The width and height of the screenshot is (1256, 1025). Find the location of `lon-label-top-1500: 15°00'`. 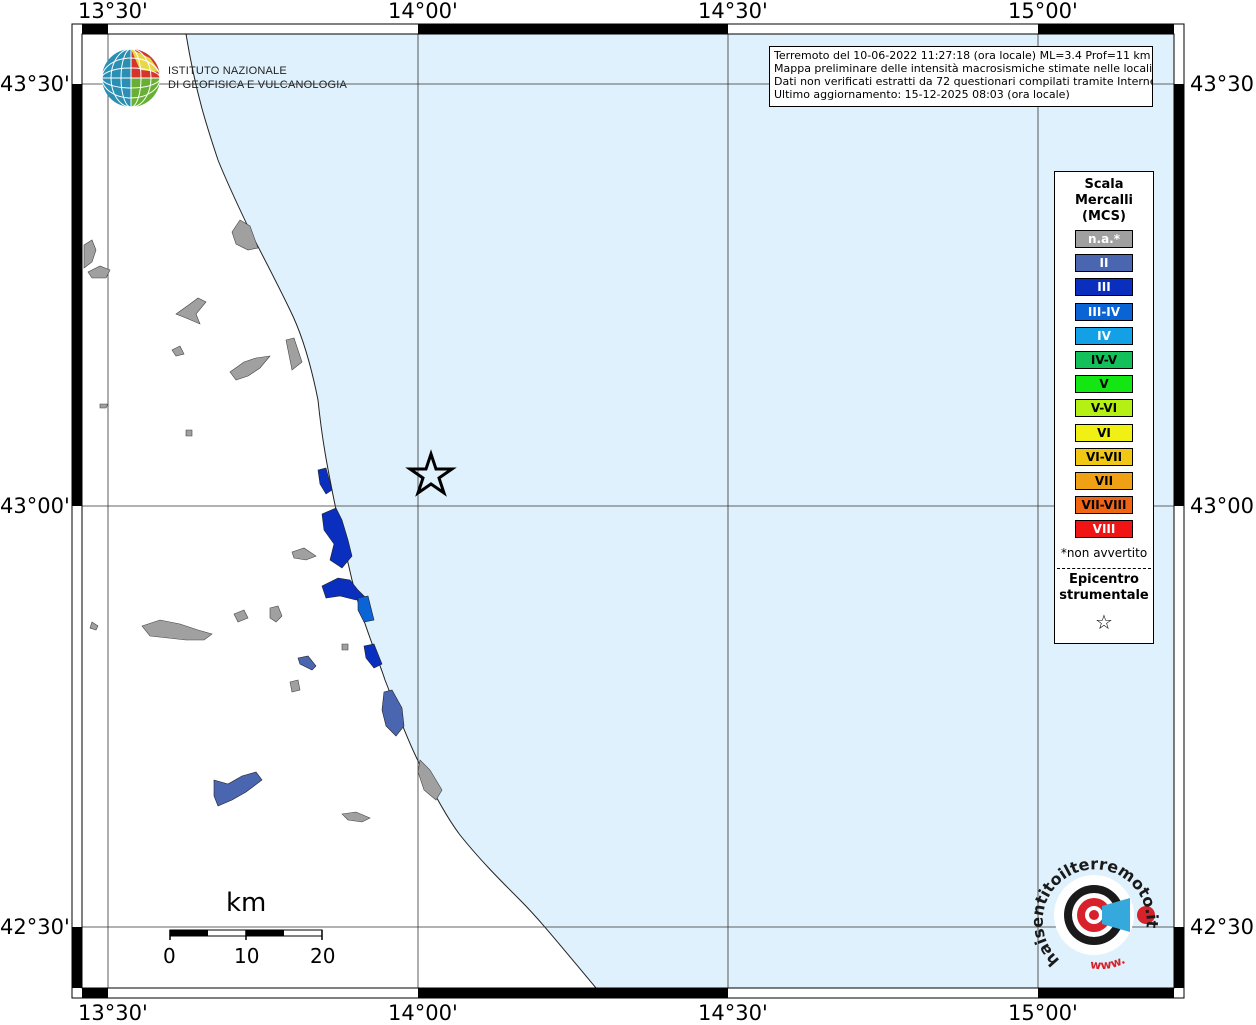

lon-label-top-1500: 15°00' is located at coordinates (1043, 11).